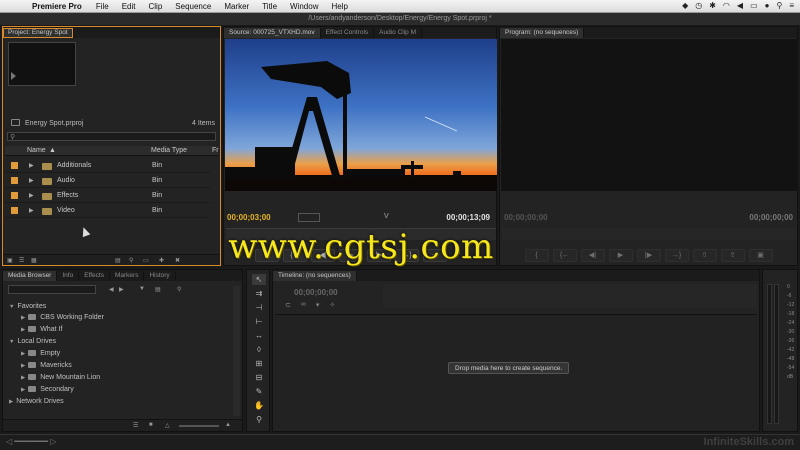 This screenshot has height=450, width=800. What do you see at coordinates (259, 377) in the screenshot?
I see `slide-tool-icon: ⊟` at bounding box center [259, 377].